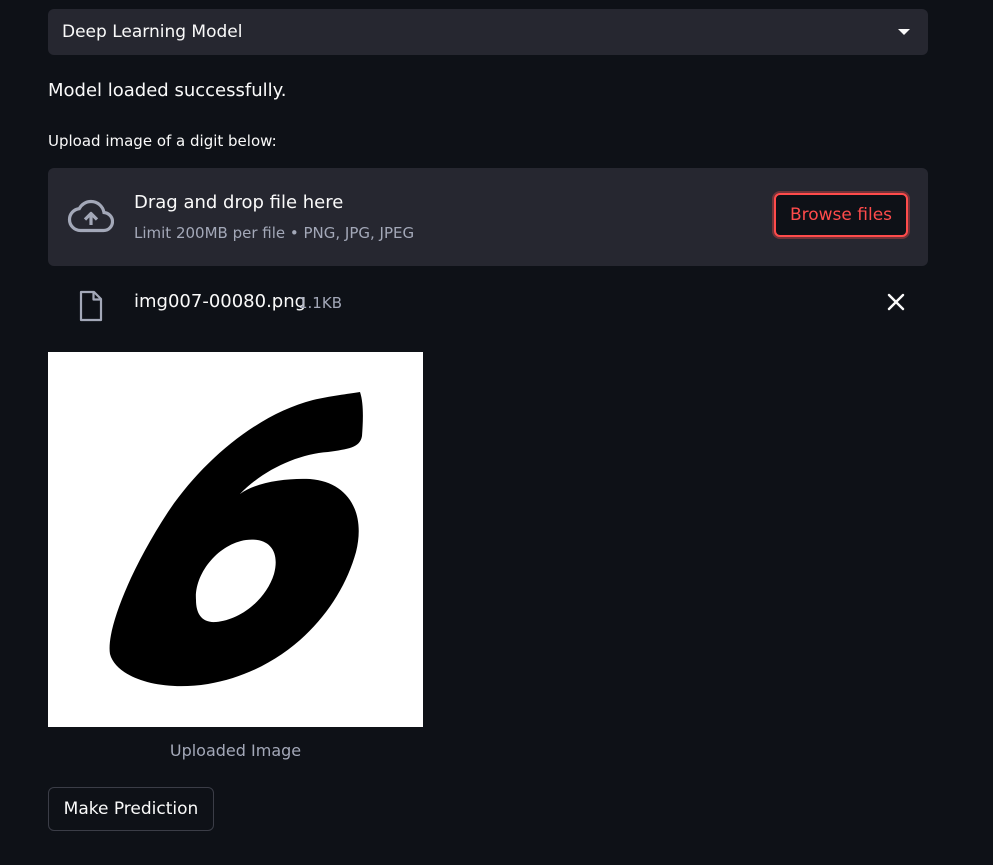  I want to click on browse-files-button: Browse files, so click(841, 215).